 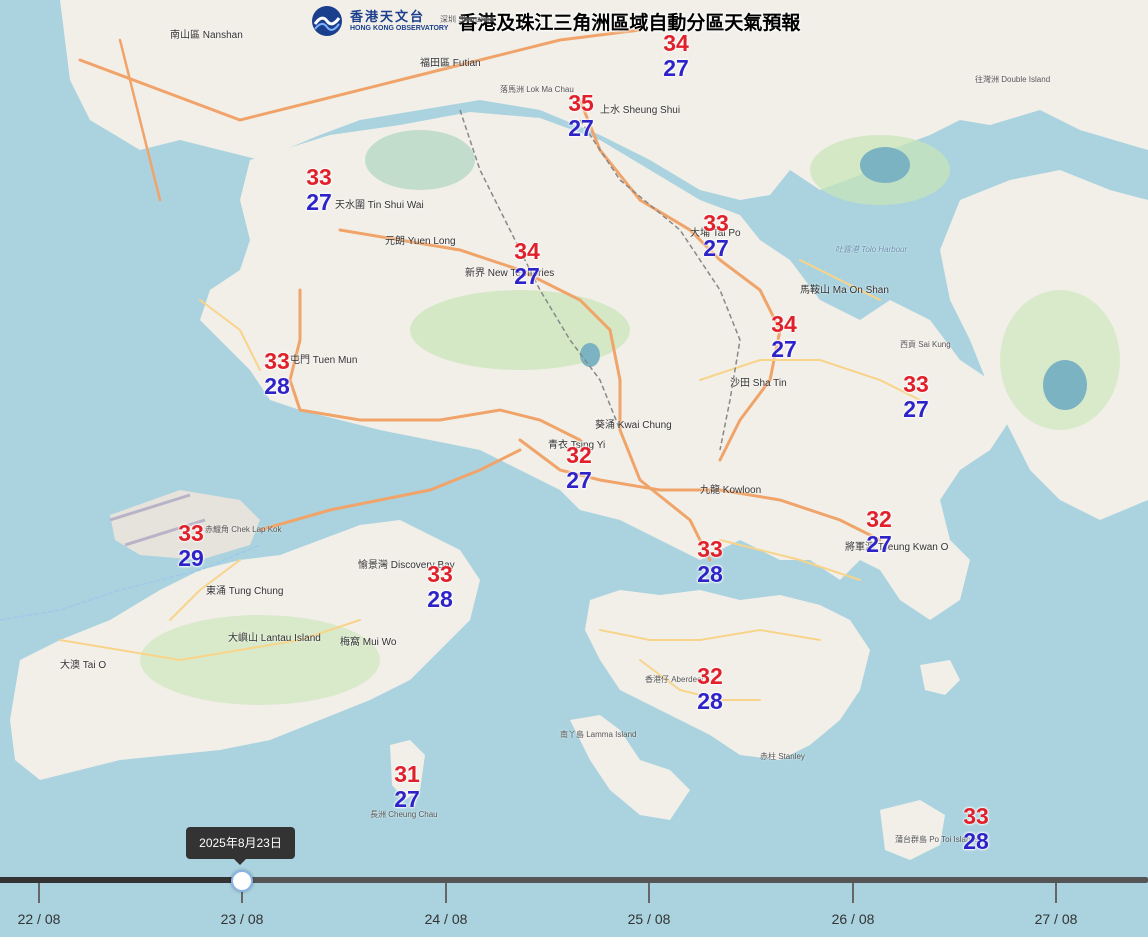 I want to click on page-title: 香港及珠江三角洲區域自動分區天氣預報, so click(x=629, y=23).